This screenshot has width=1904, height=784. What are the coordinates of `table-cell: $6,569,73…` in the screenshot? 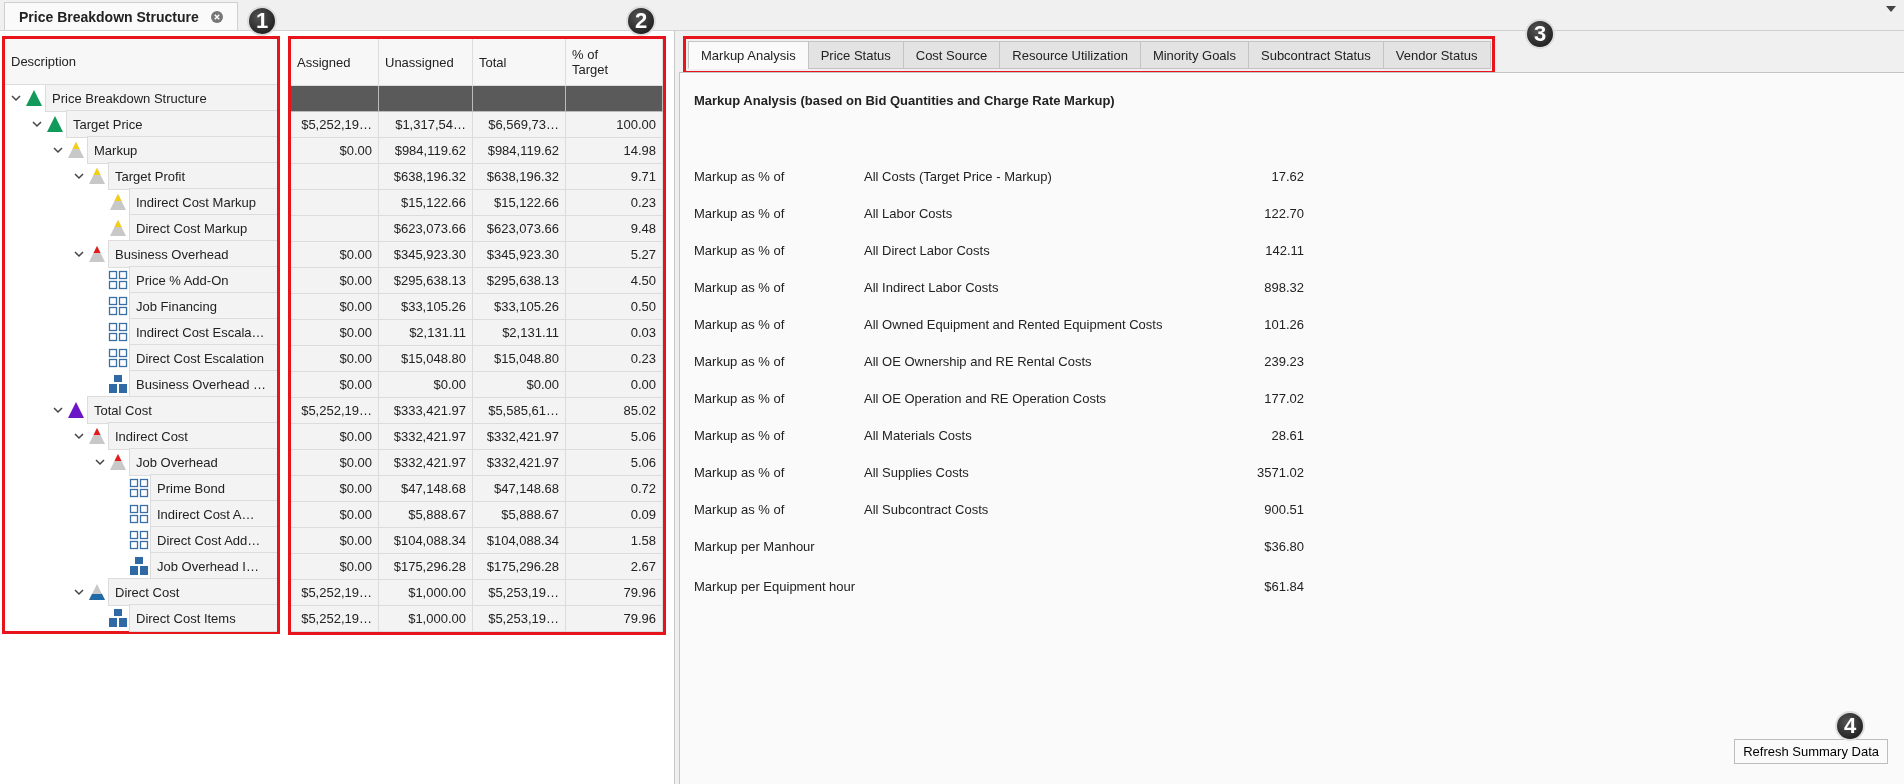 It's located at (519, 125).